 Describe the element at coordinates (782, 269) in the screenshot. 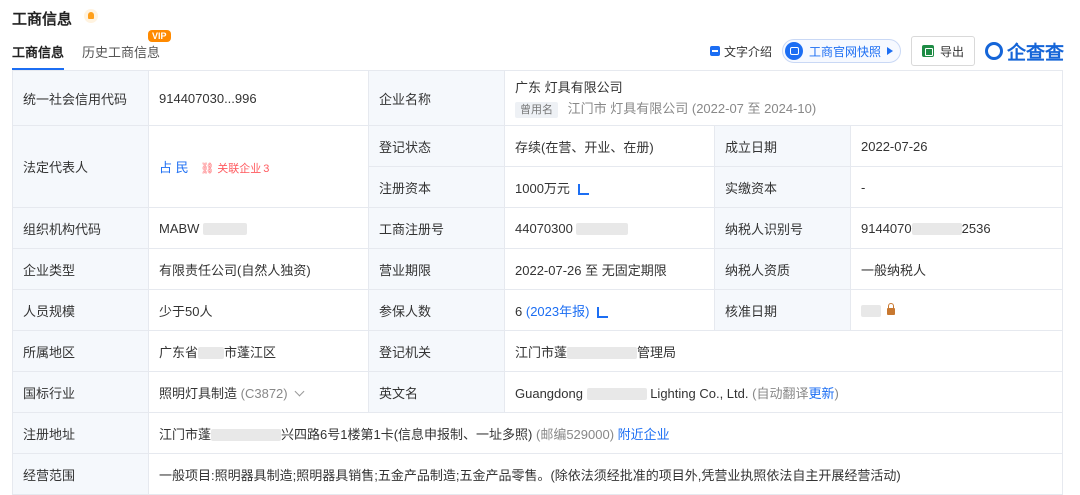

I see `taxpayer-qual-label: 纳税人资质` at that location.